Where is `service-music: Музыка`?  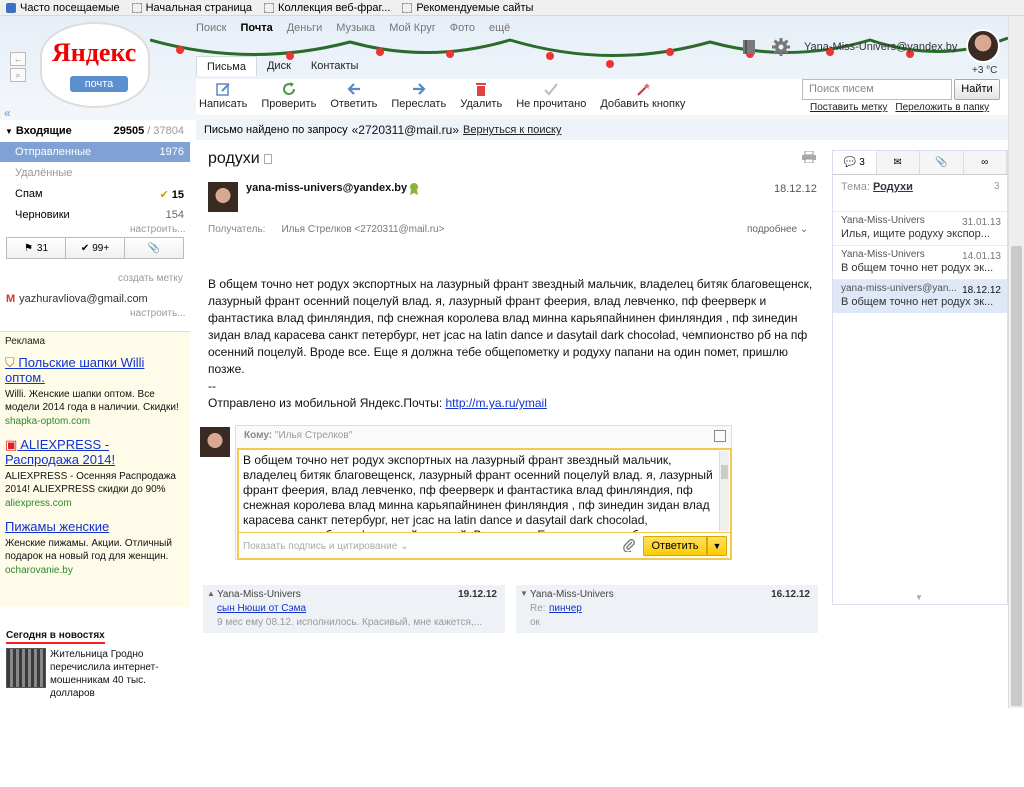
service-music: Музыка is located at coordinates (355, 28).